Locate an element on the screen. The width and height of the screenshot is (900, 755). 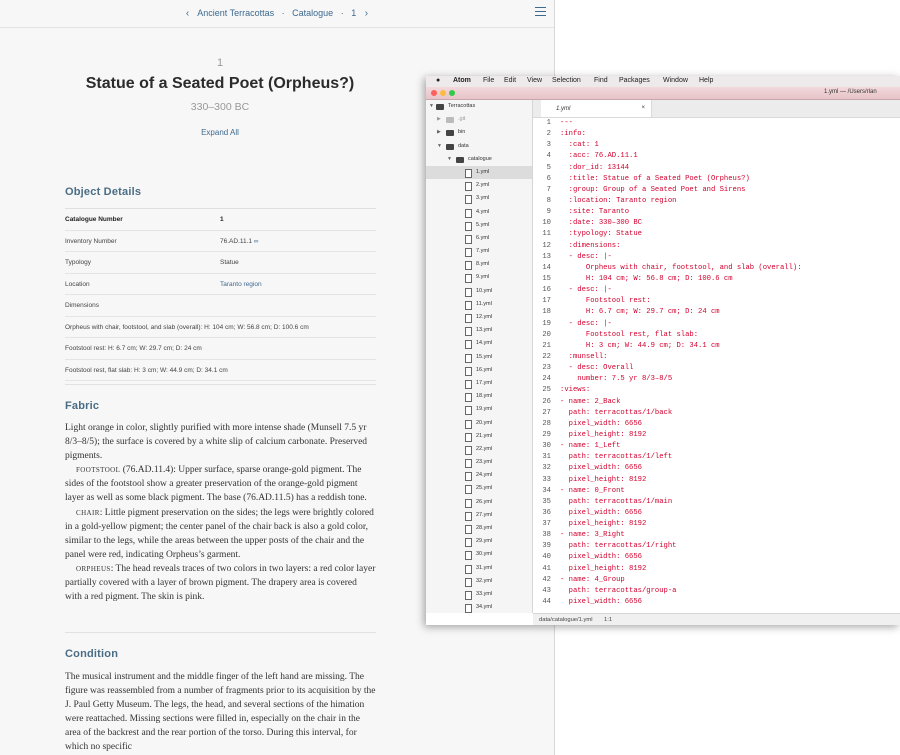
menu-file: File is located at coordinates (488, 80).